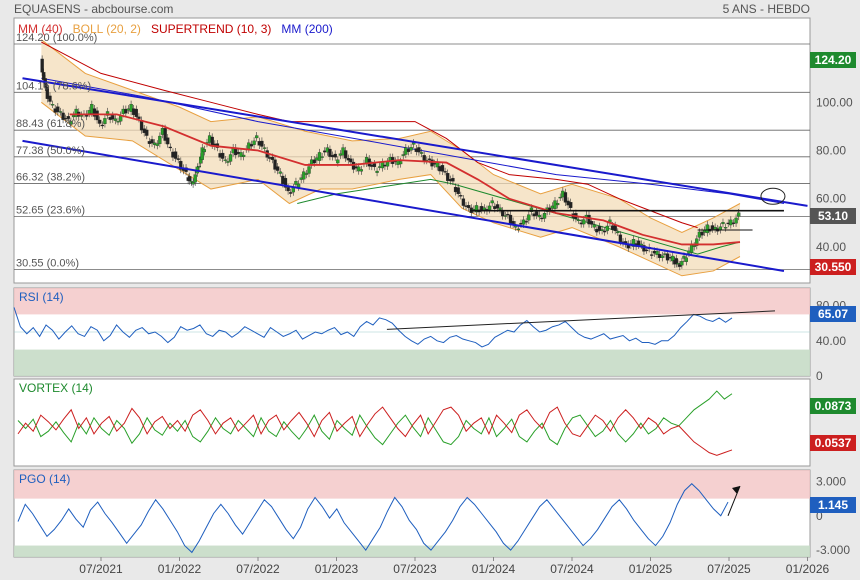 The width and height of the screenshot is (860, 580). I want to click on period-label: 5 ANS - HEBDO, so click(766, 9).